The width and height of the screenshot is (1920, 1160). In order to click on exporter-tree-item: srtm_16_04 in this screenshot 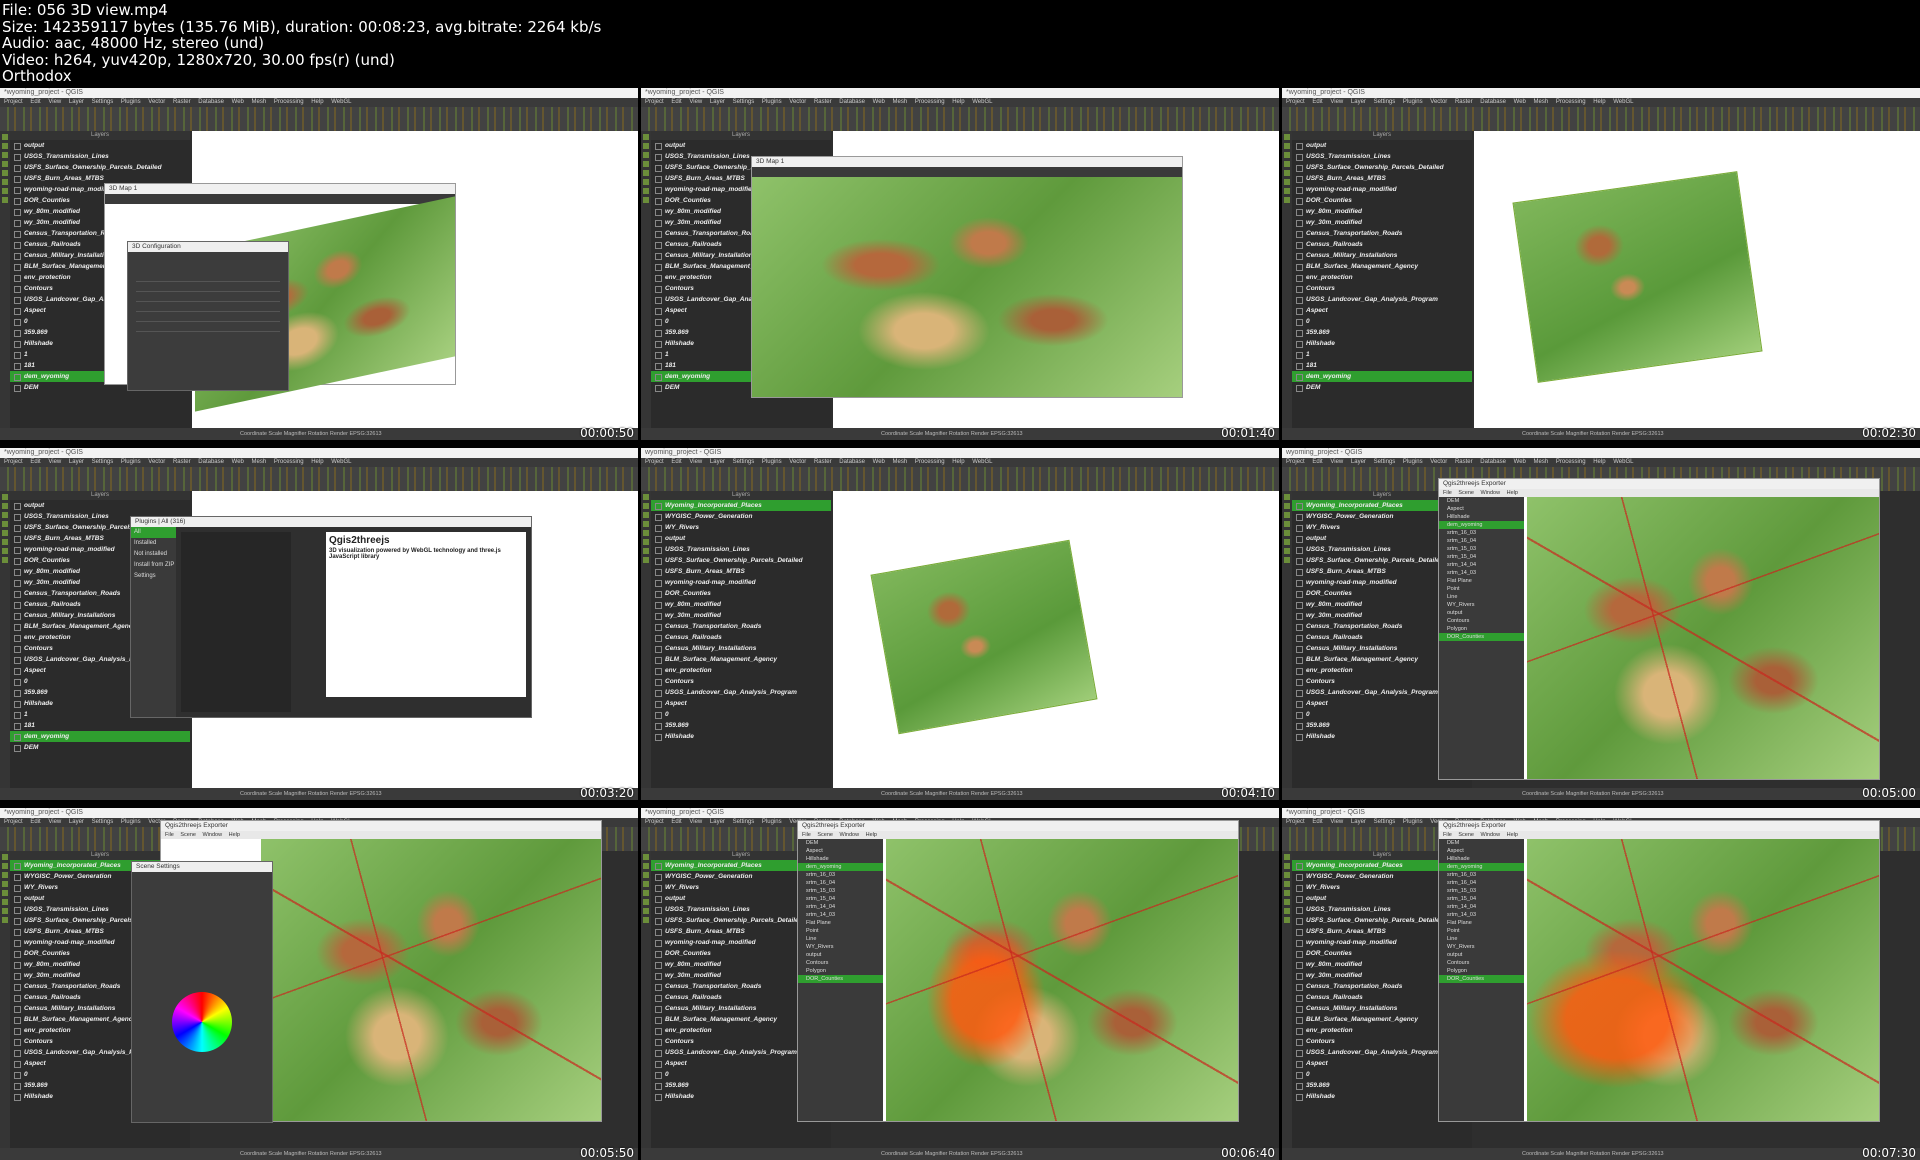, I will do `click(1481, 541)`.